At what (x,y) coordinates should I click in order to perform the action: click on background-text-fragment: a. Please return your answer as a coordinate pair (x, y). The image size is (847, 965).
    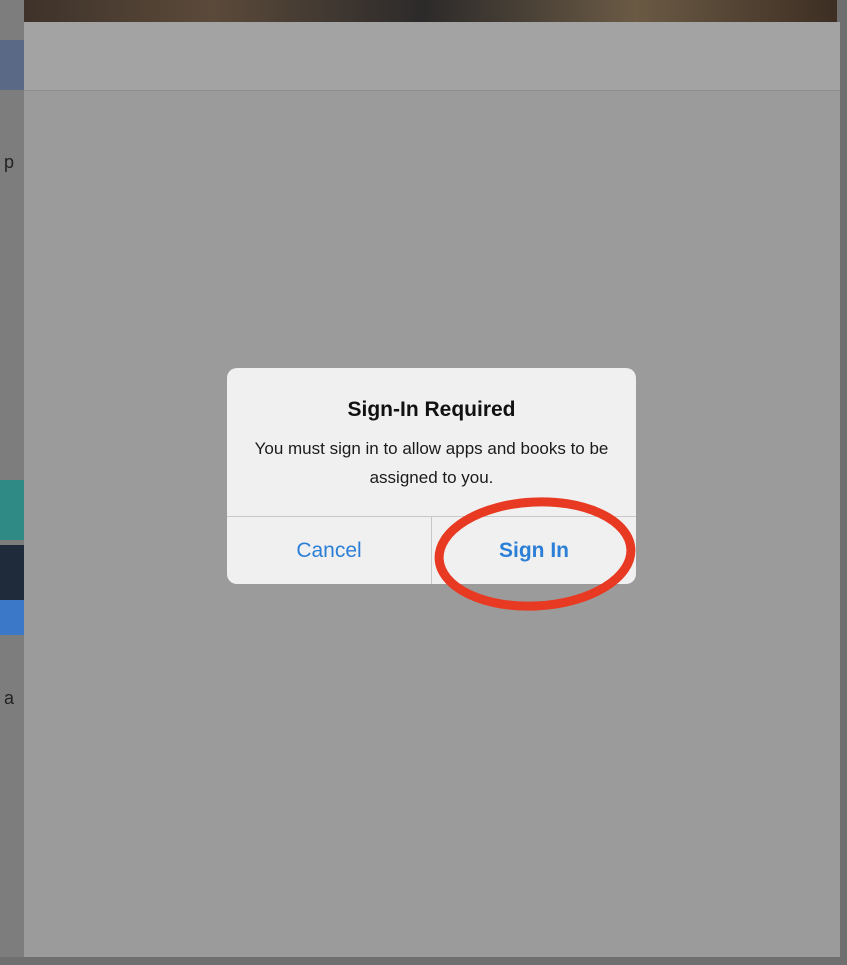
    Looking at the image, I should click on (9, 698).